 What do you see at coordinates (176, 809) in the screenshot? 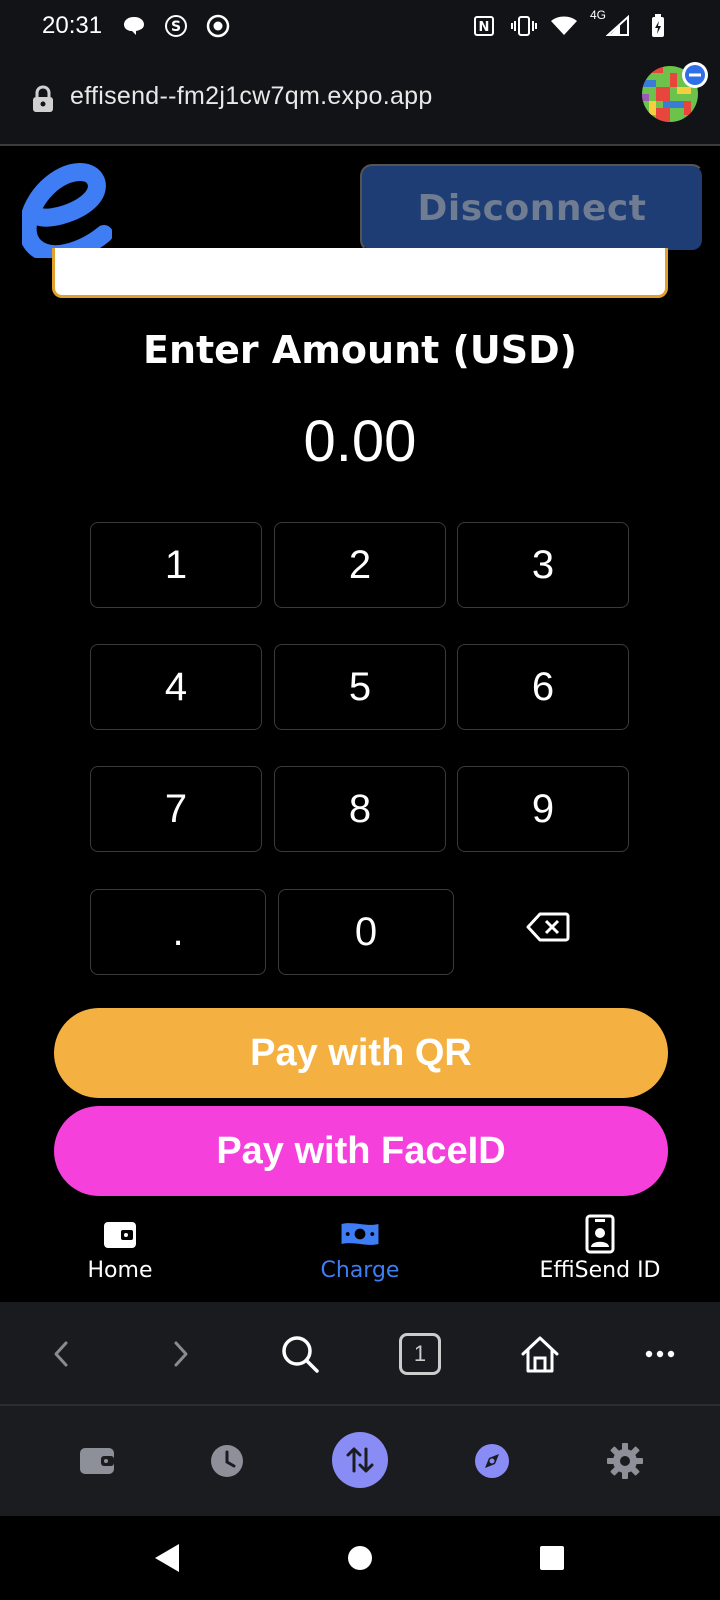
I see `key-7: 7` at bounding box center [176, 809].